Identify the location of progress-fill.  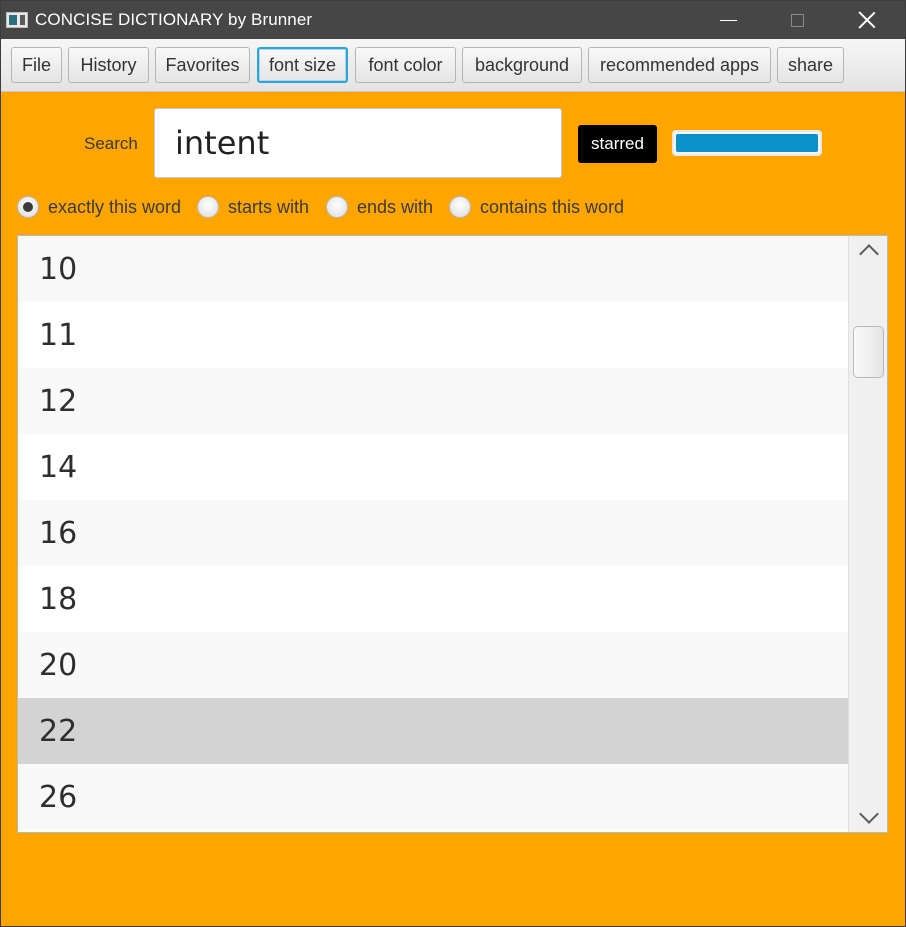
(747, 143).